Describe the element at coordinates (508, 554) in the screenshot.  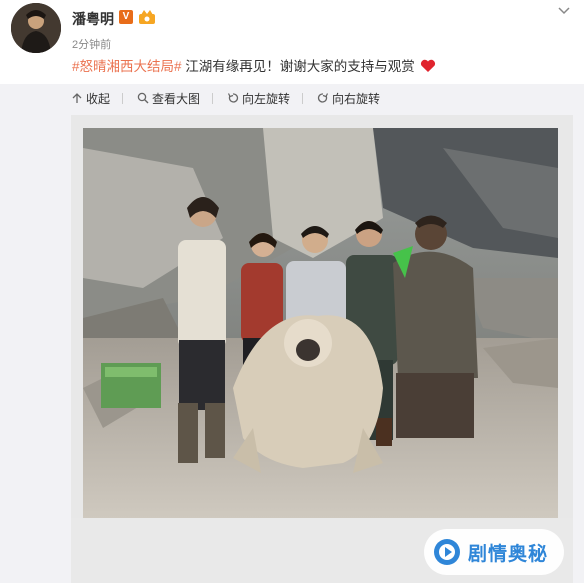
I see `watermark-text: 剧情奥秘` at that location.